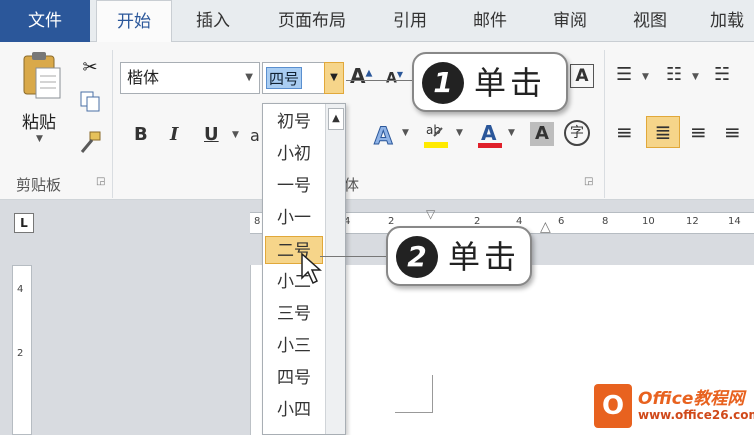  I want to click on paste-button, so click(41, 79).